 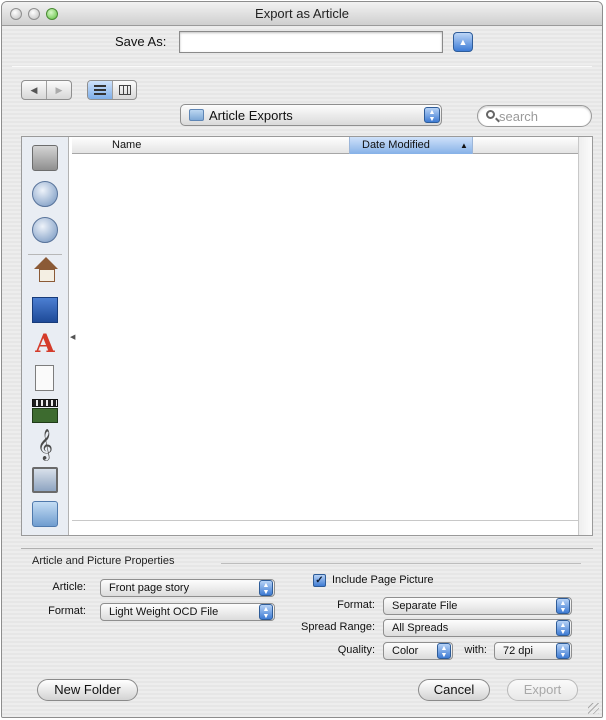 I want to click on format-popup: Light Weight OCD File ▲ ▼, so click(x=187, y=612).